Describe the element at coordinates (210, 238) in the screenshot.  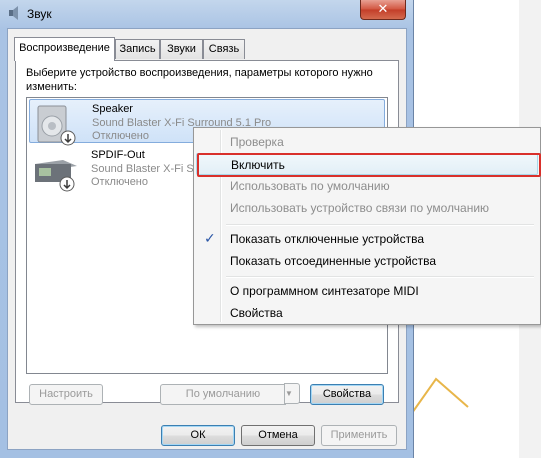
I see `checkmark-icon: ✓` at that location.